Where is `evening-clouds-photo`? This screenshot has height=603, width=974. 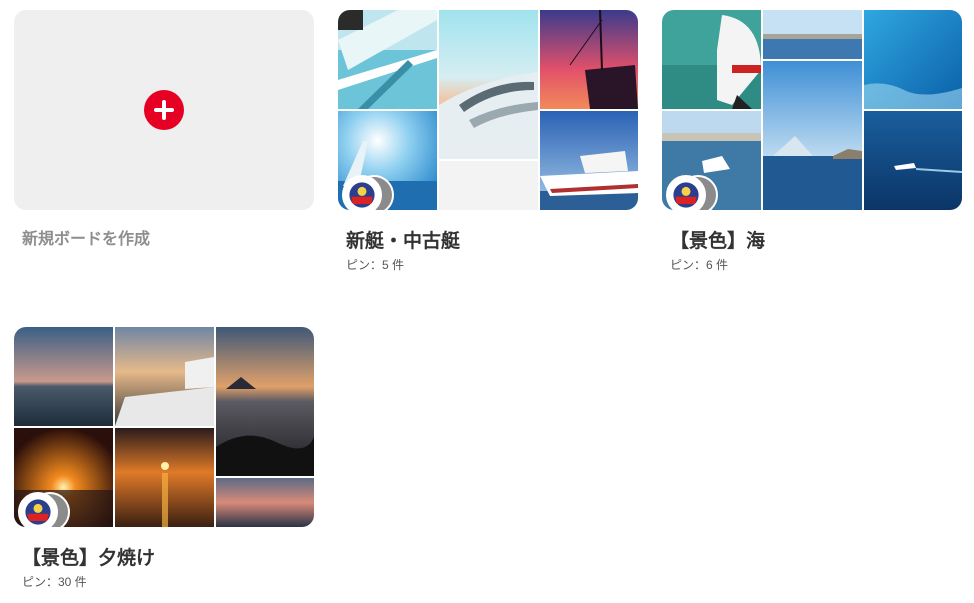
evening-clouds-photo is located at coordinates (265, 502).